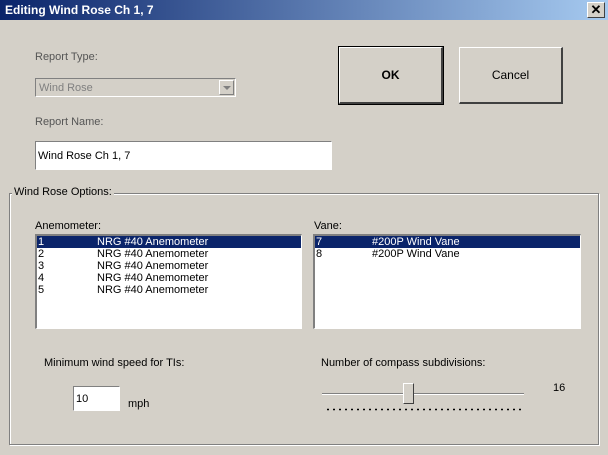 The height and width of the screenshot is (455, 608). I want to click on list-item-number: 5, so click(41, 290).